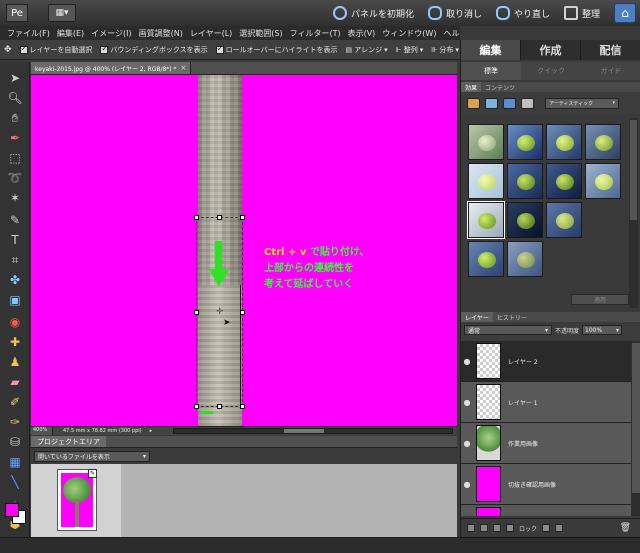 Image resolution: width=640 pixels, height=553 pixels. I want to click on menu-edit: 編集(E), so click(70, 33).